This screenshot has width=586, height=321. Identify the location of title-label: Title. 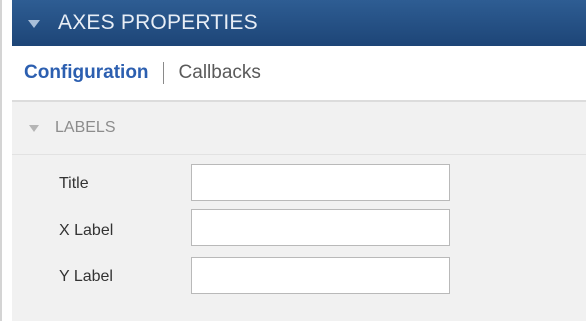
(74, 183).